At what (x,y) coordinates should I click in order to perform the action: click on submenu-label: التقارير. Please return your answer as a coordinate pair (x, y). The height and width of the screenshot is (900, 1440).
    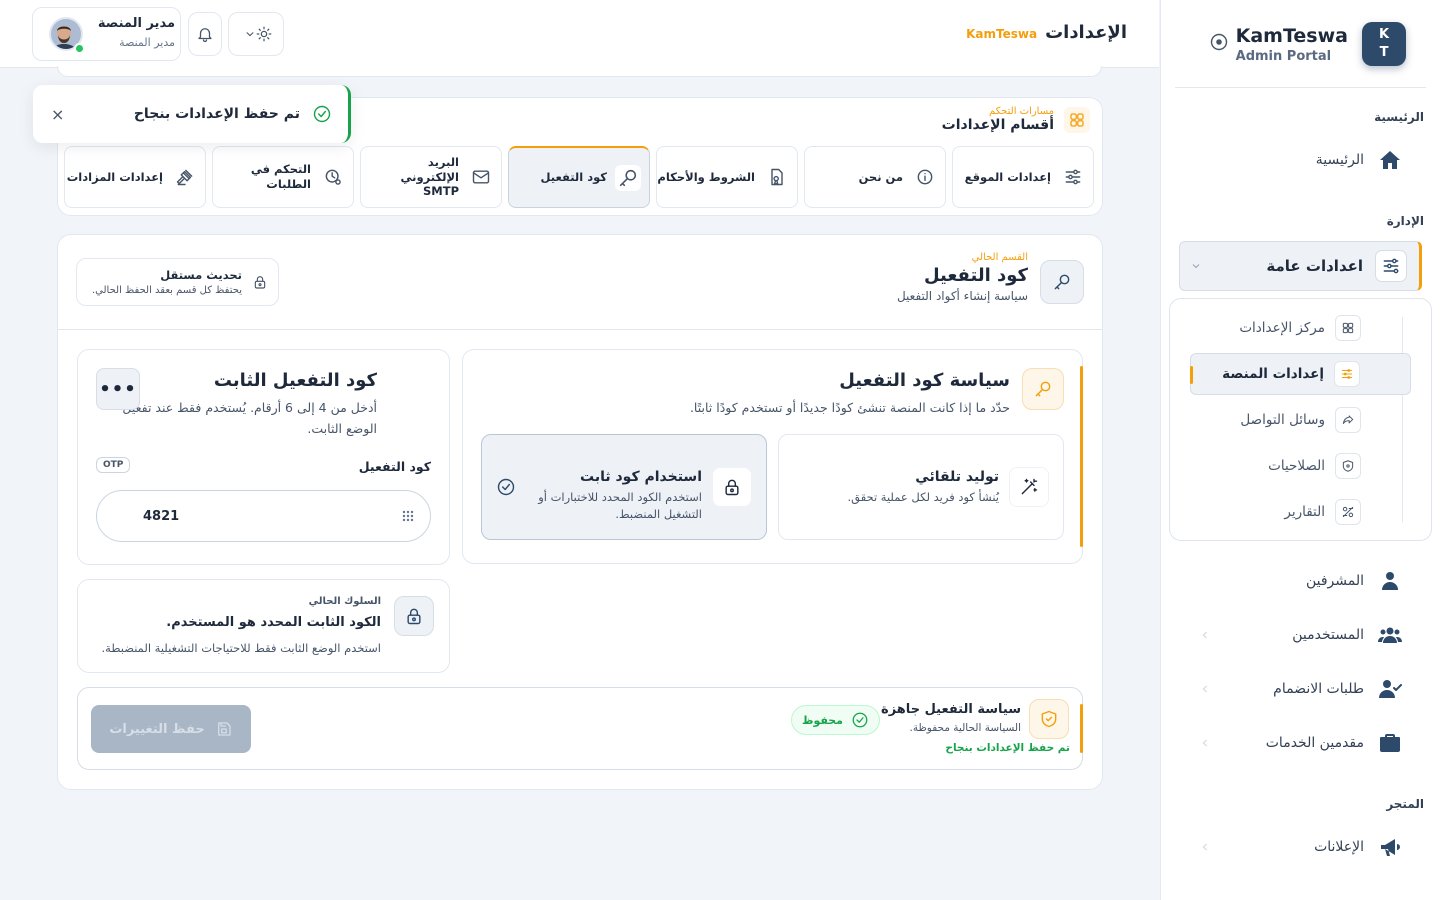
    Looking at the image, I should click on (1304, 512).